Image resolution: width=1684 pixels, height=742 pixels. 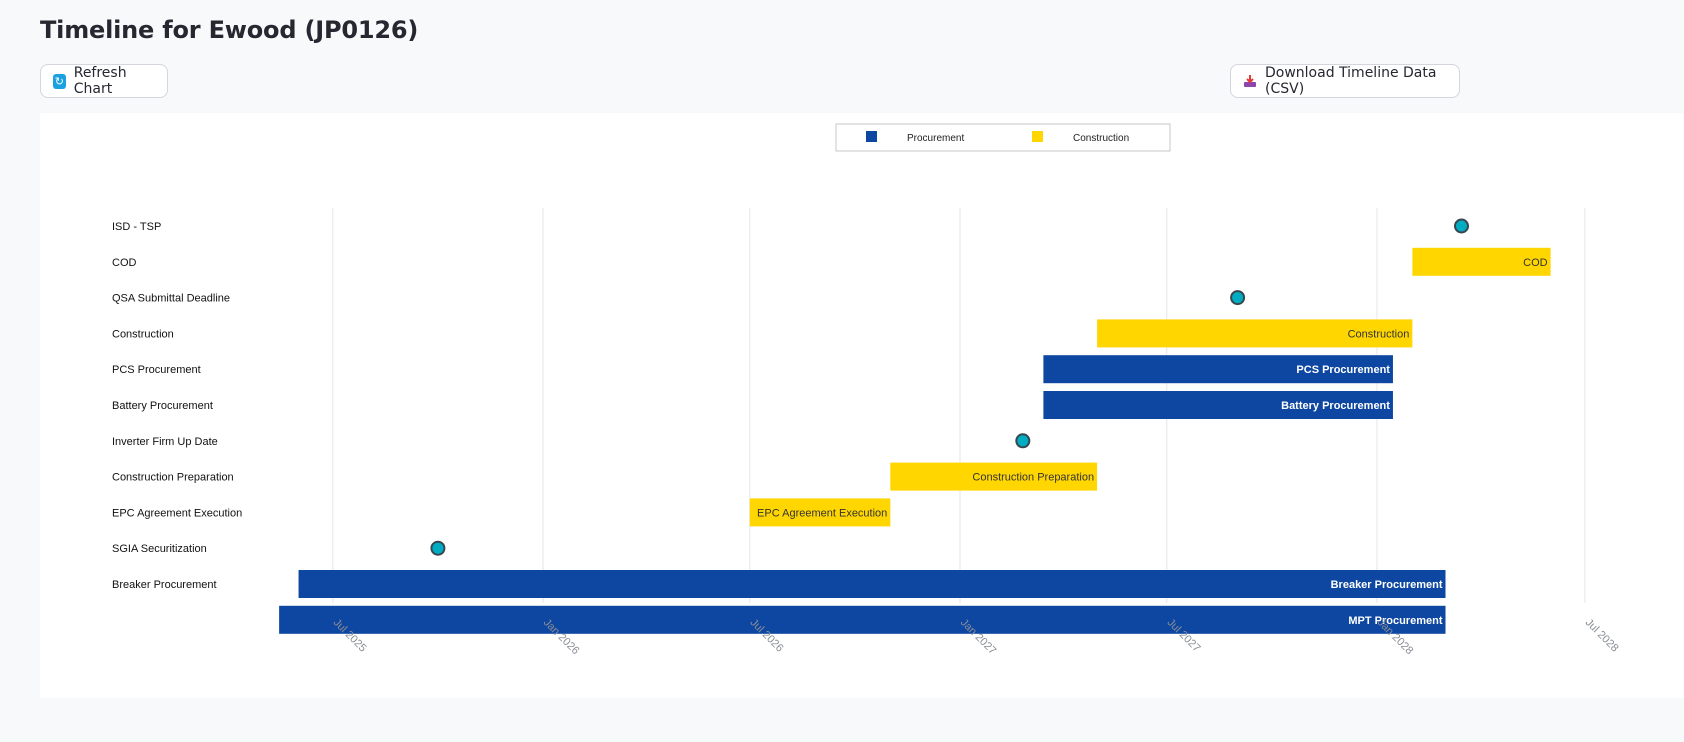 What do you see at coordinates (1335, 406) in the screenshot?
I see `bar-label: Battery Procurement` at bounding box center [1335, 406].